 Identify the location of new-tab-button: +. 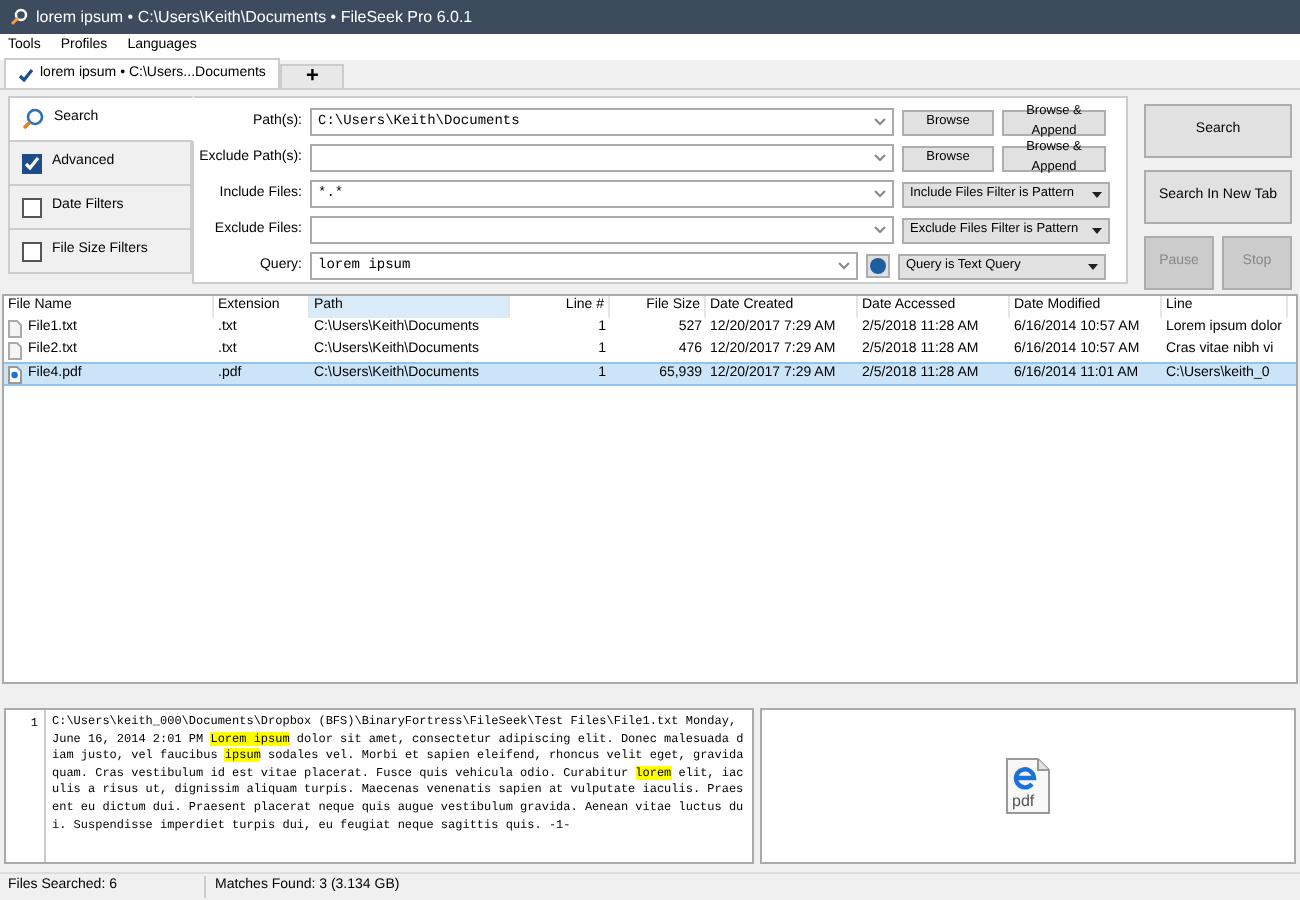
(312, 76).